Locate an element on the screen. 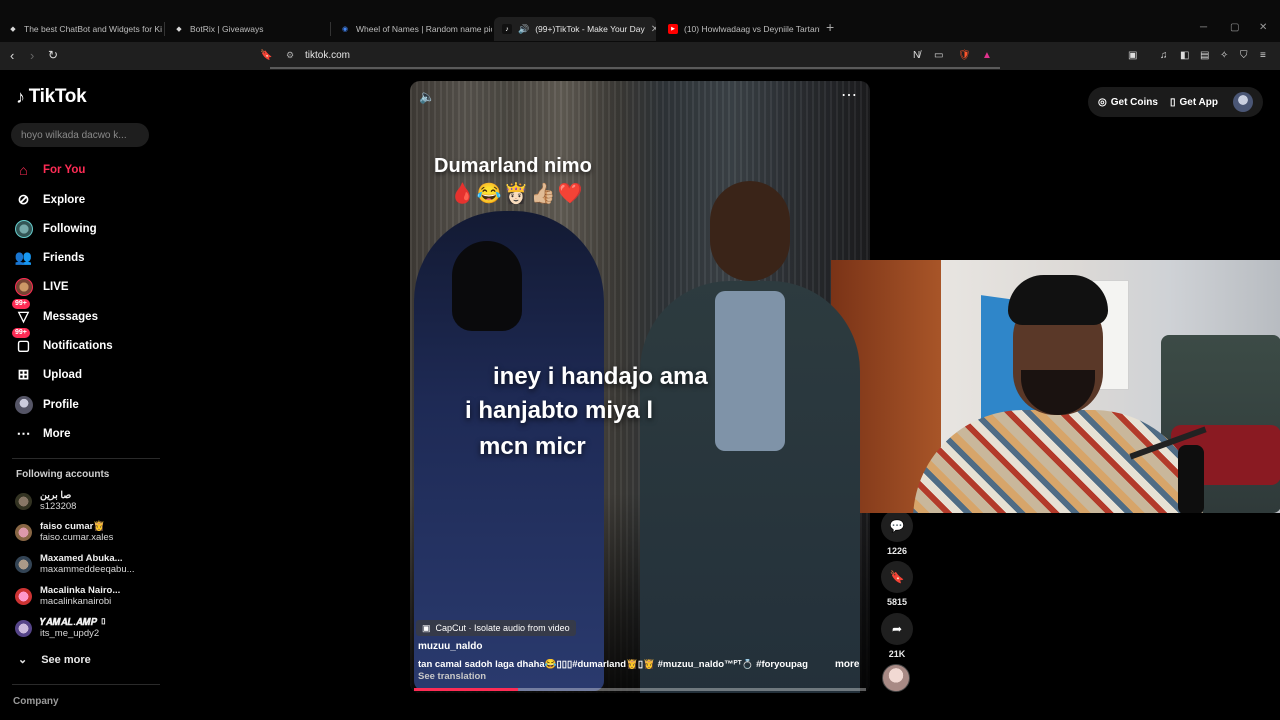 The image size is (1280, 720). minimize-icon: ─ is located at coordinates (1203, 27).